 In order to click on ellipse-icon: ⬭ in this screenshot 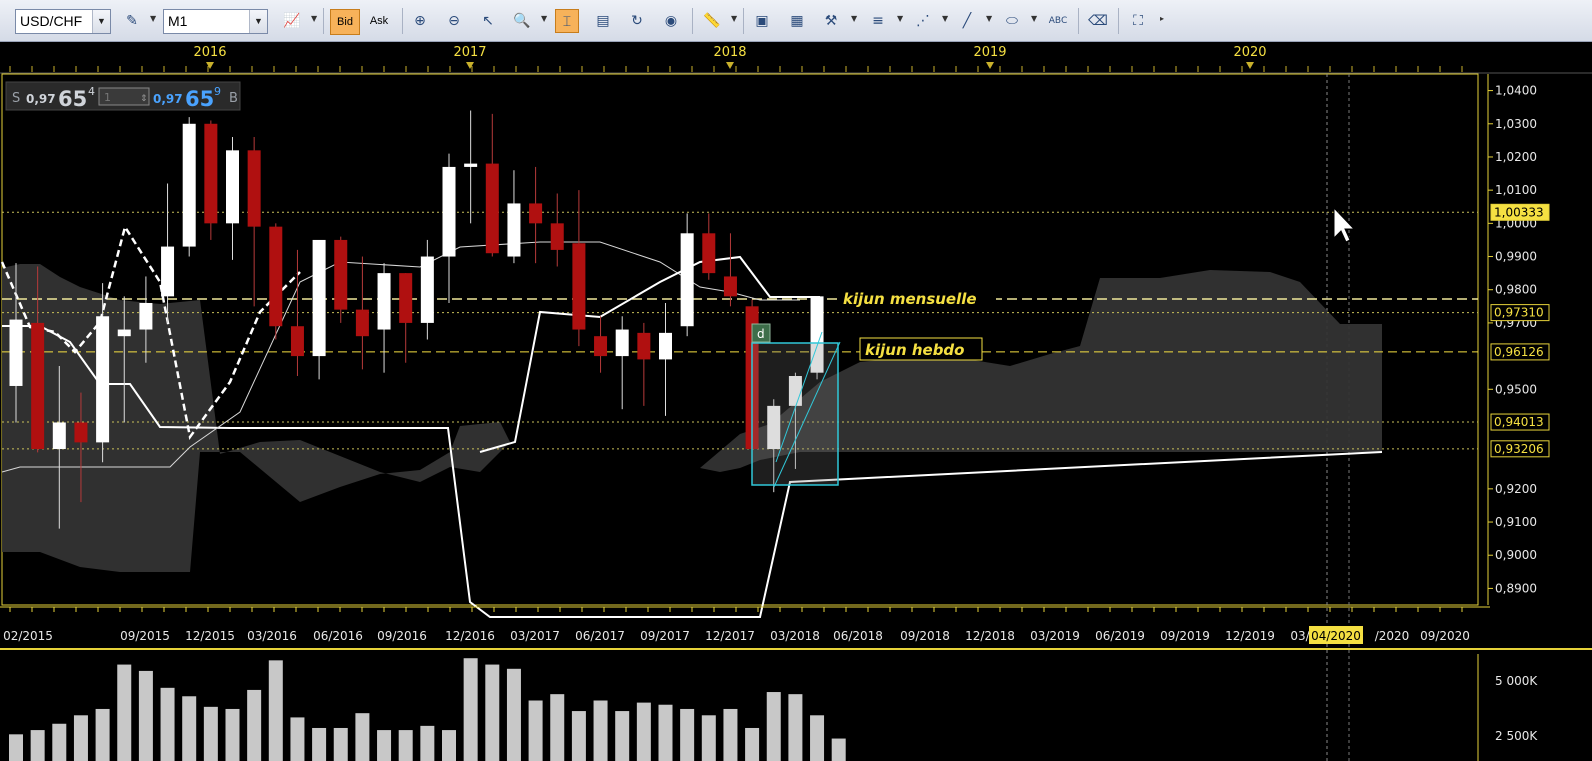, I will do `click(1012, 21)`.